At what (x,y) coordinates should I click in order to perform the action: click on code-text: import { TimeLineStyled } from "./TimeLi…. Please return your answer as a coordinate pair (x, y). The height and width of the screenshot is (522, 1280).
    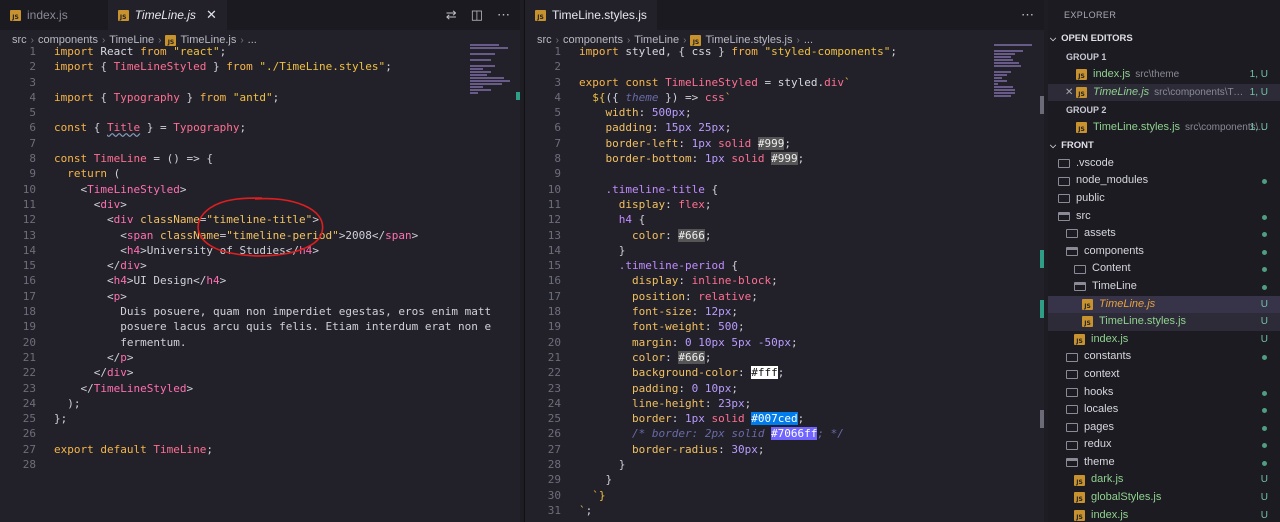
    Looking at the image, I should click on (214, 66).